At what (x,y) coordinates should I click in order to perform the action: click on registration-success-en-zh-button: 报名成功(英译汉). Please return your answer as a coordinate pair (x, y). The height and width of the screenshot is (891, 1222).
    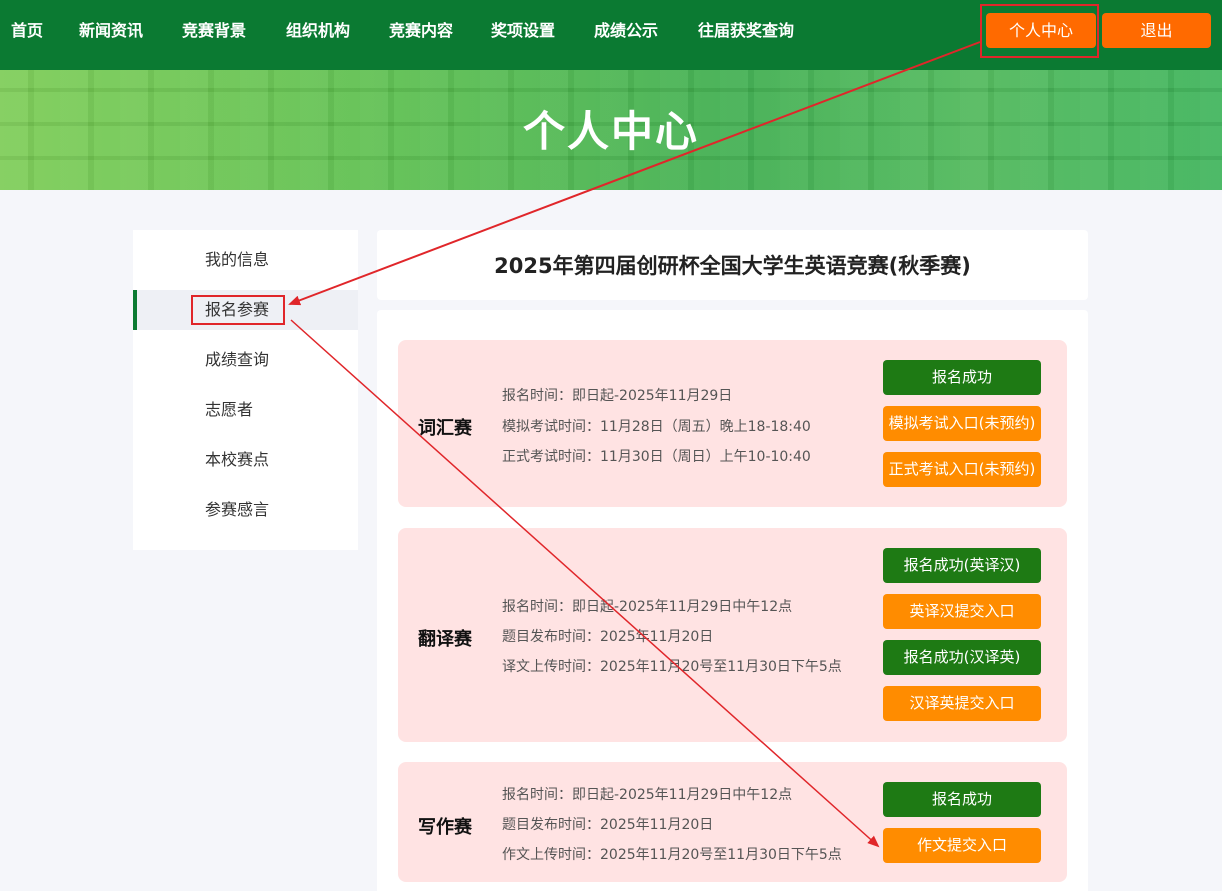
    Looking at the image, I should click on (962, 565).